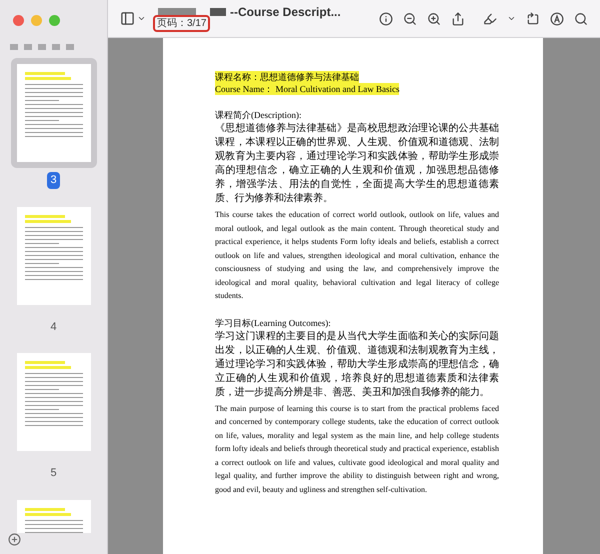  What do you see at coordinates (53, 113) in the screenshot?
I see `page-thumbnail` at bounding box center [53, 113].